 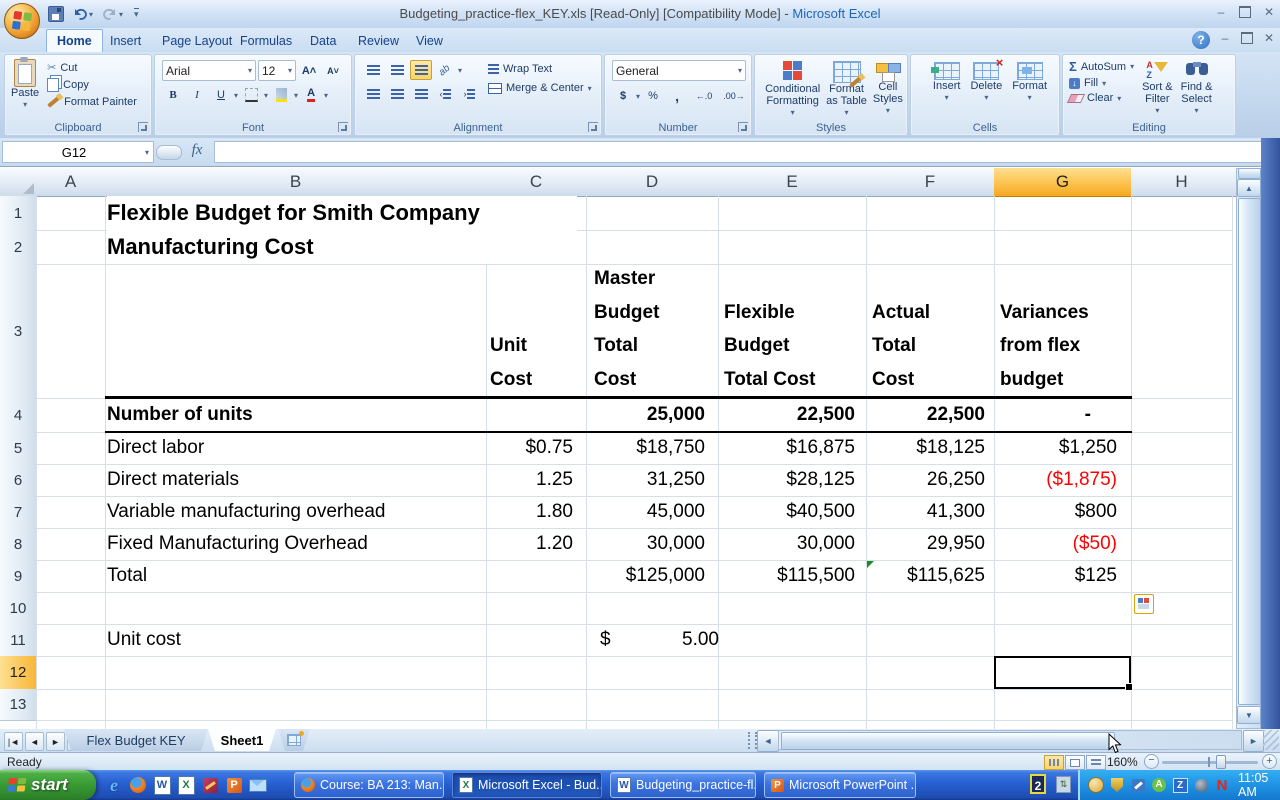 I want to click on next-sheet-button: ►, so click(x=55, y=741).